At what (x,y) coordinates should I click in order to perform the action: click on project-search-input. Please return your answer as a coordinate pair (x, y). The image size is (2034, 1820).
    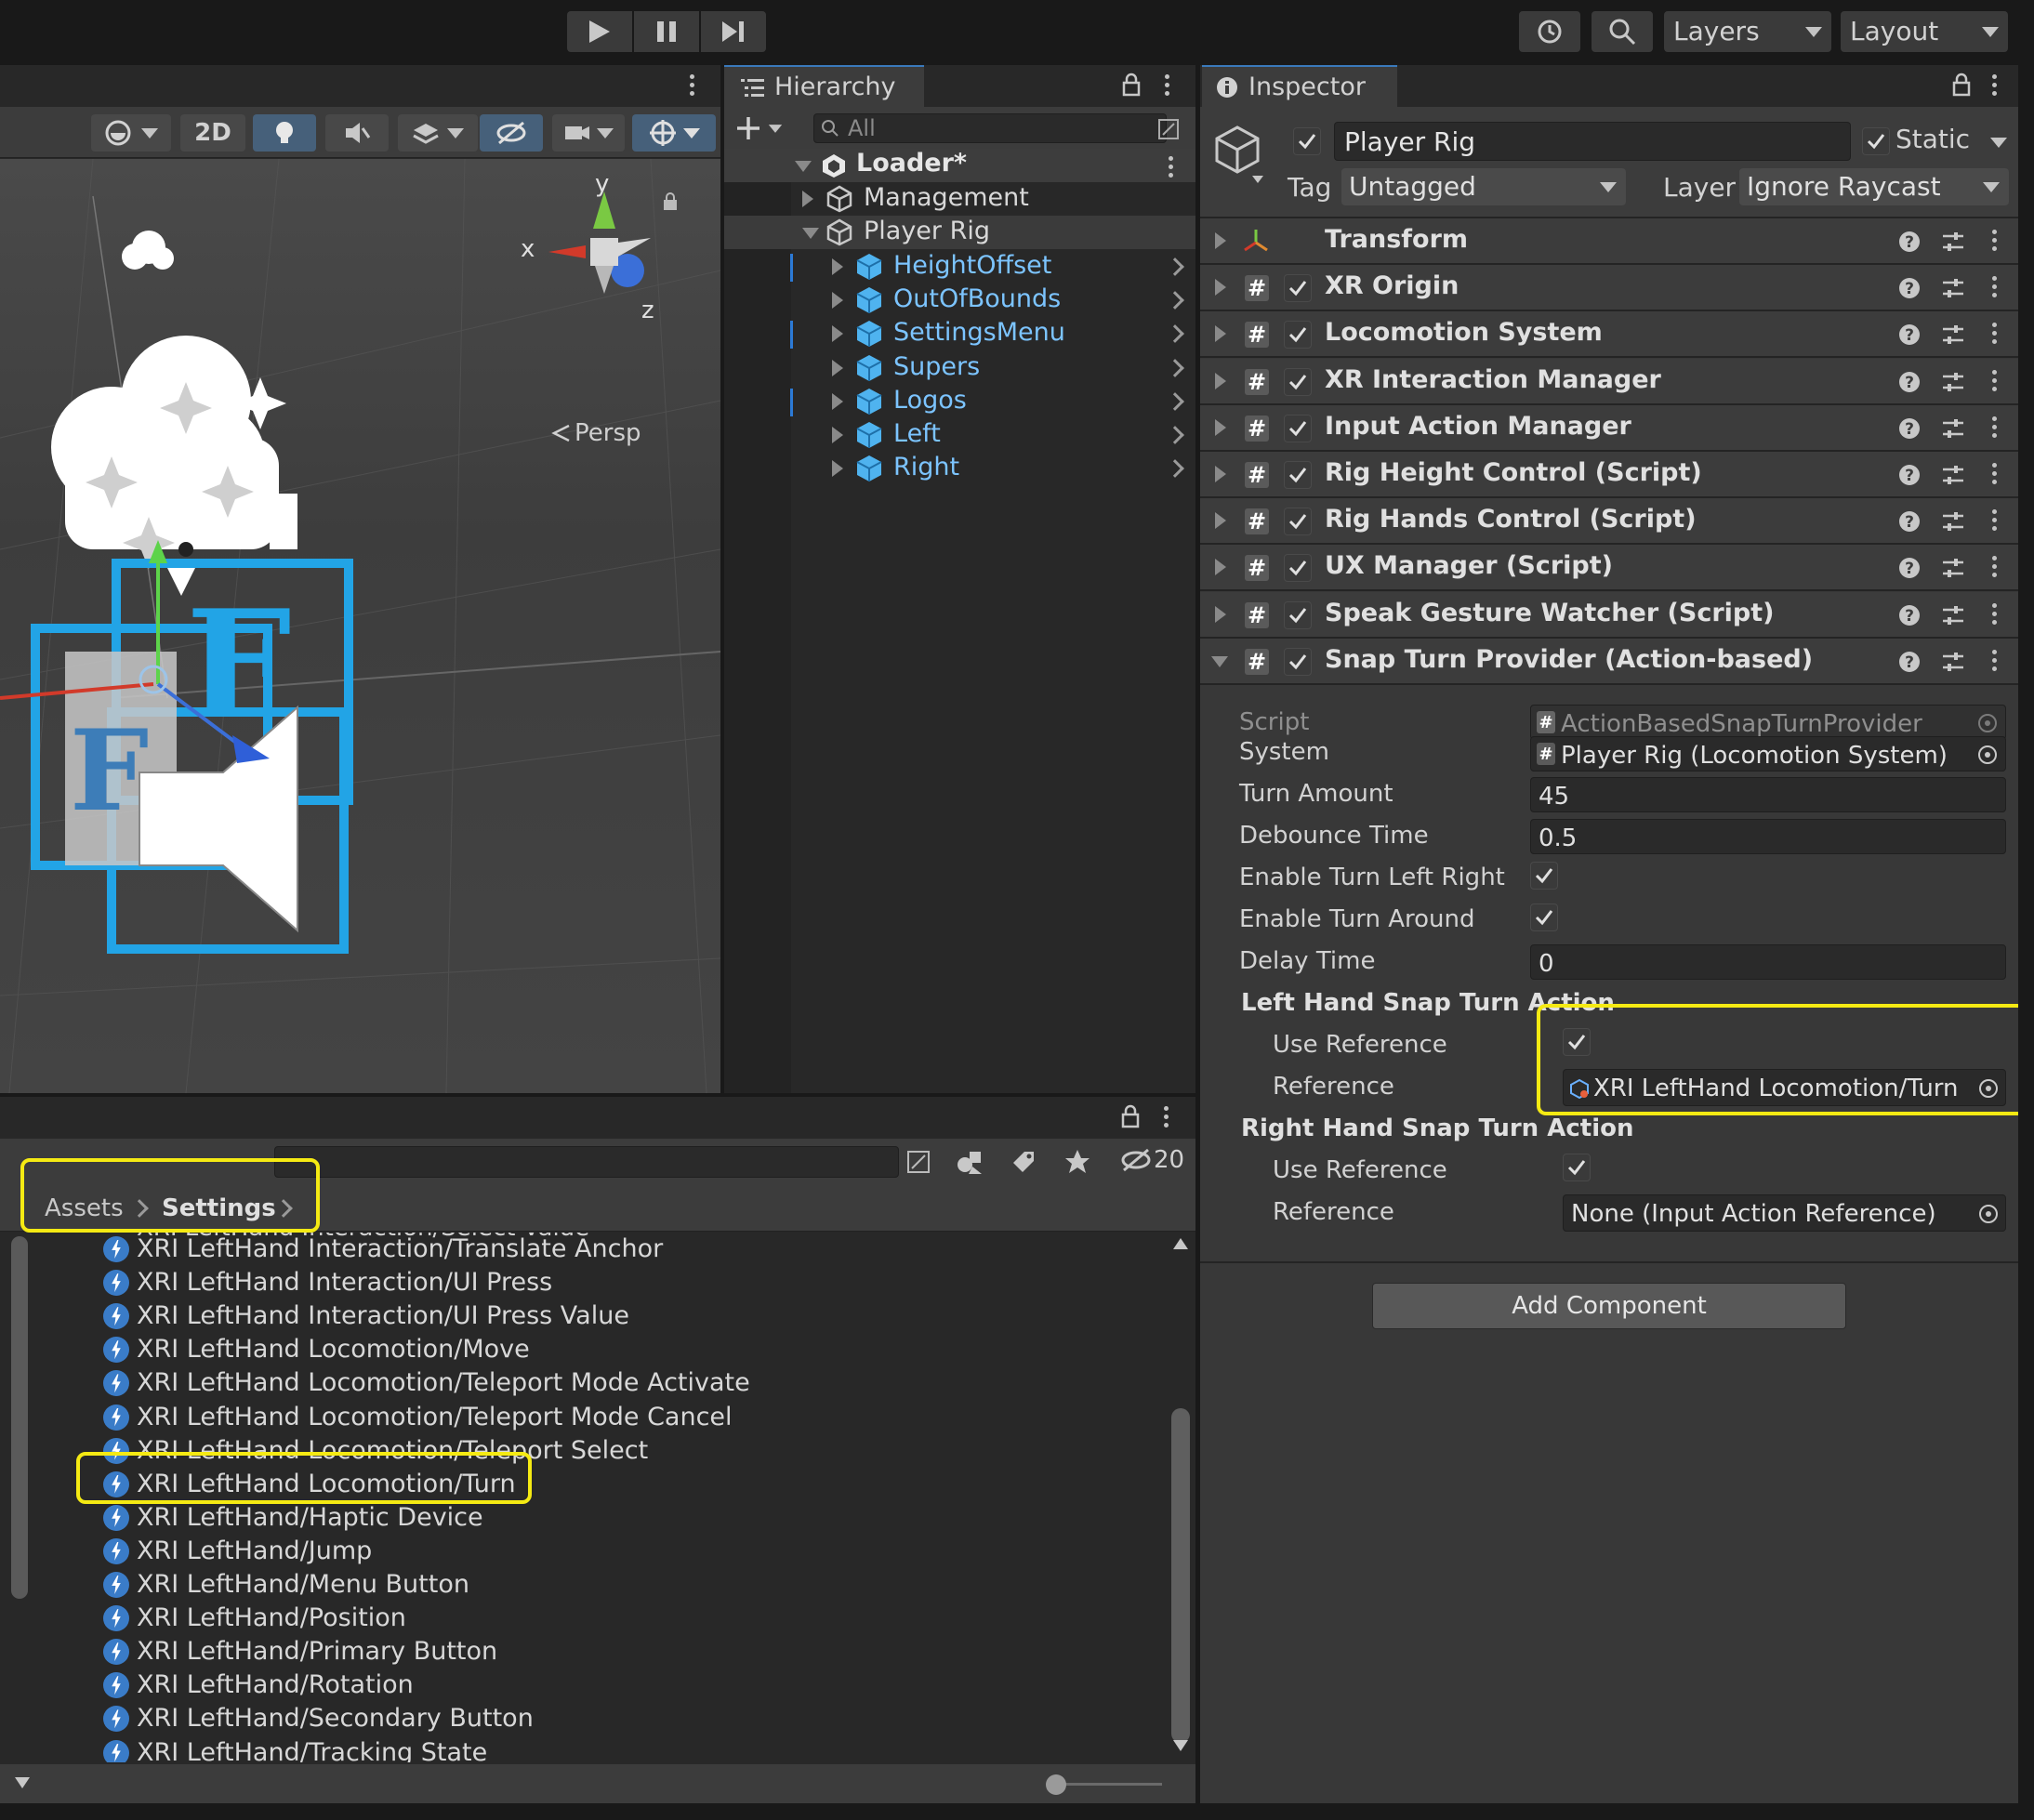
    Looking at the image, I should click on (586, 1162).